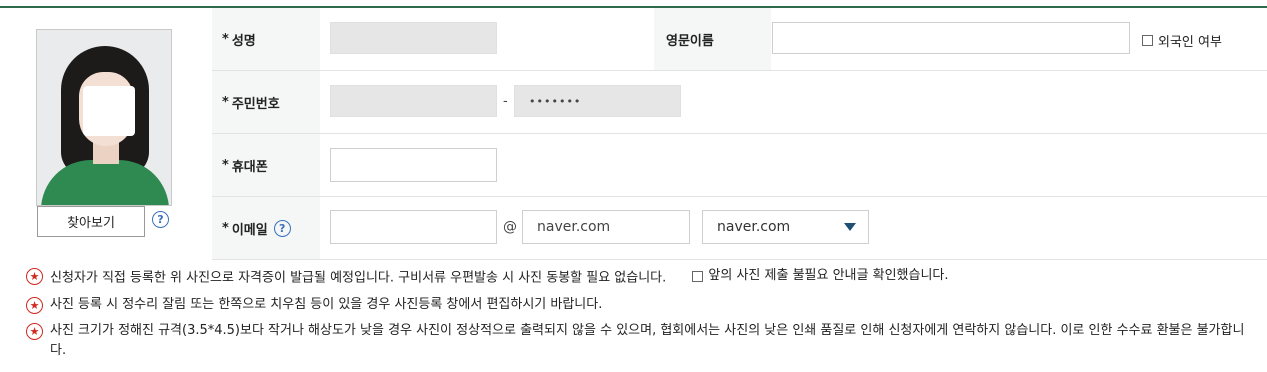 The width and height of the screenshot is (1267, 372). What do you see at coordinates (510, 227) in the screenshot?
I see `email-at-sign: @` at bounding box center [510, 227].